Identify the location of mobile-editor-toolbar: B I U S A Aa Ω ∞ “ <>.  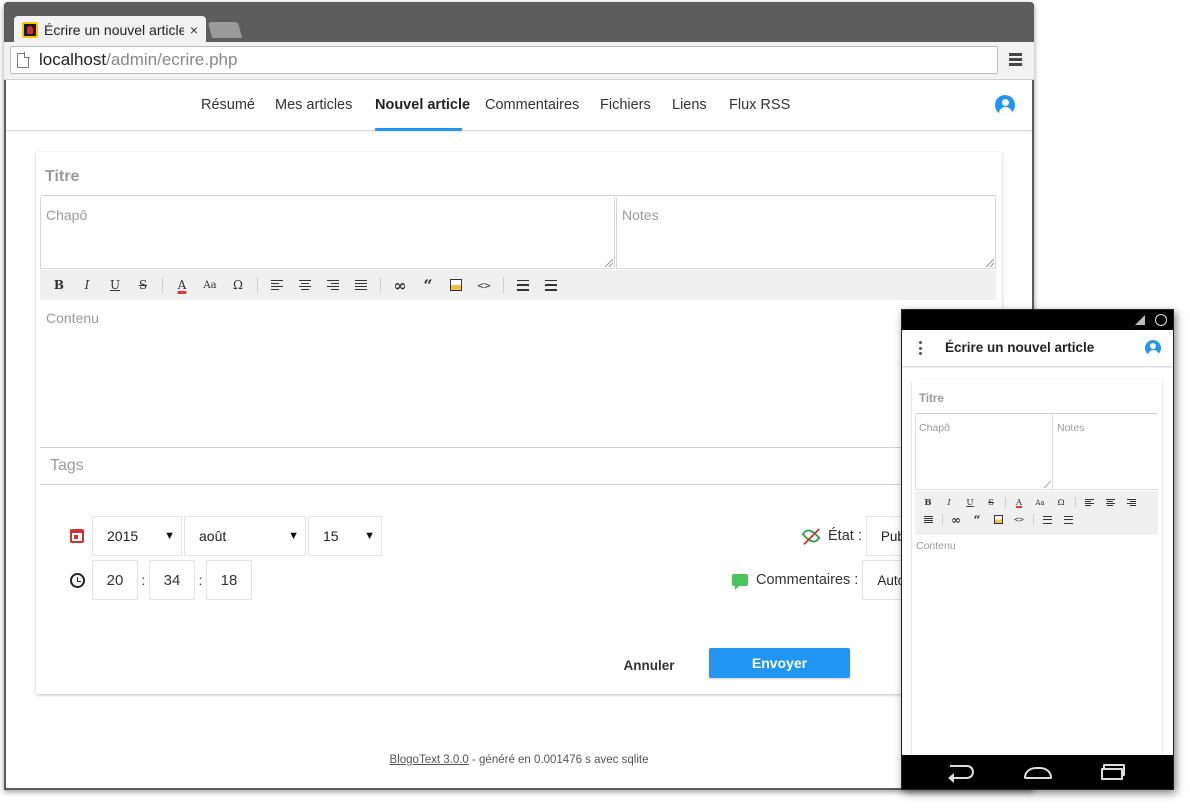
(1036, 513).